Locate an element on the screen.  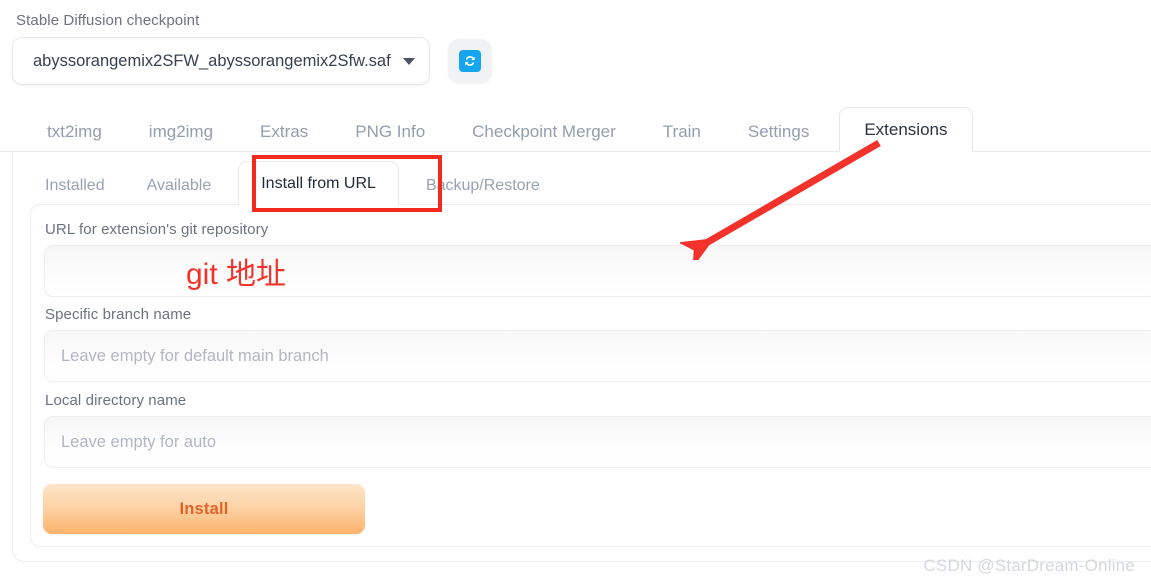
watermark: CSDN @StarDream-Online is located at coordinates (1029, 565).